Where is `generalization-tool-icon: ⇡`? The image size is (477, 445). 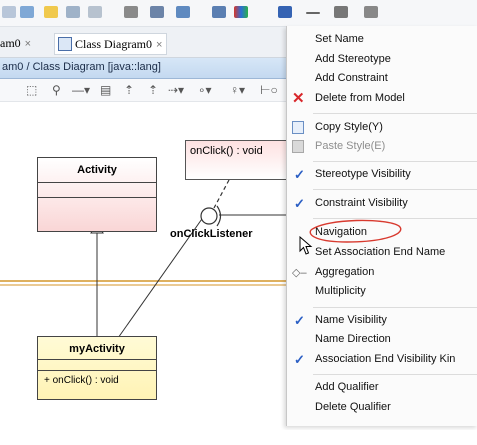
generalization-tool-icon: ⇡ is located at coordinates (129, 90).